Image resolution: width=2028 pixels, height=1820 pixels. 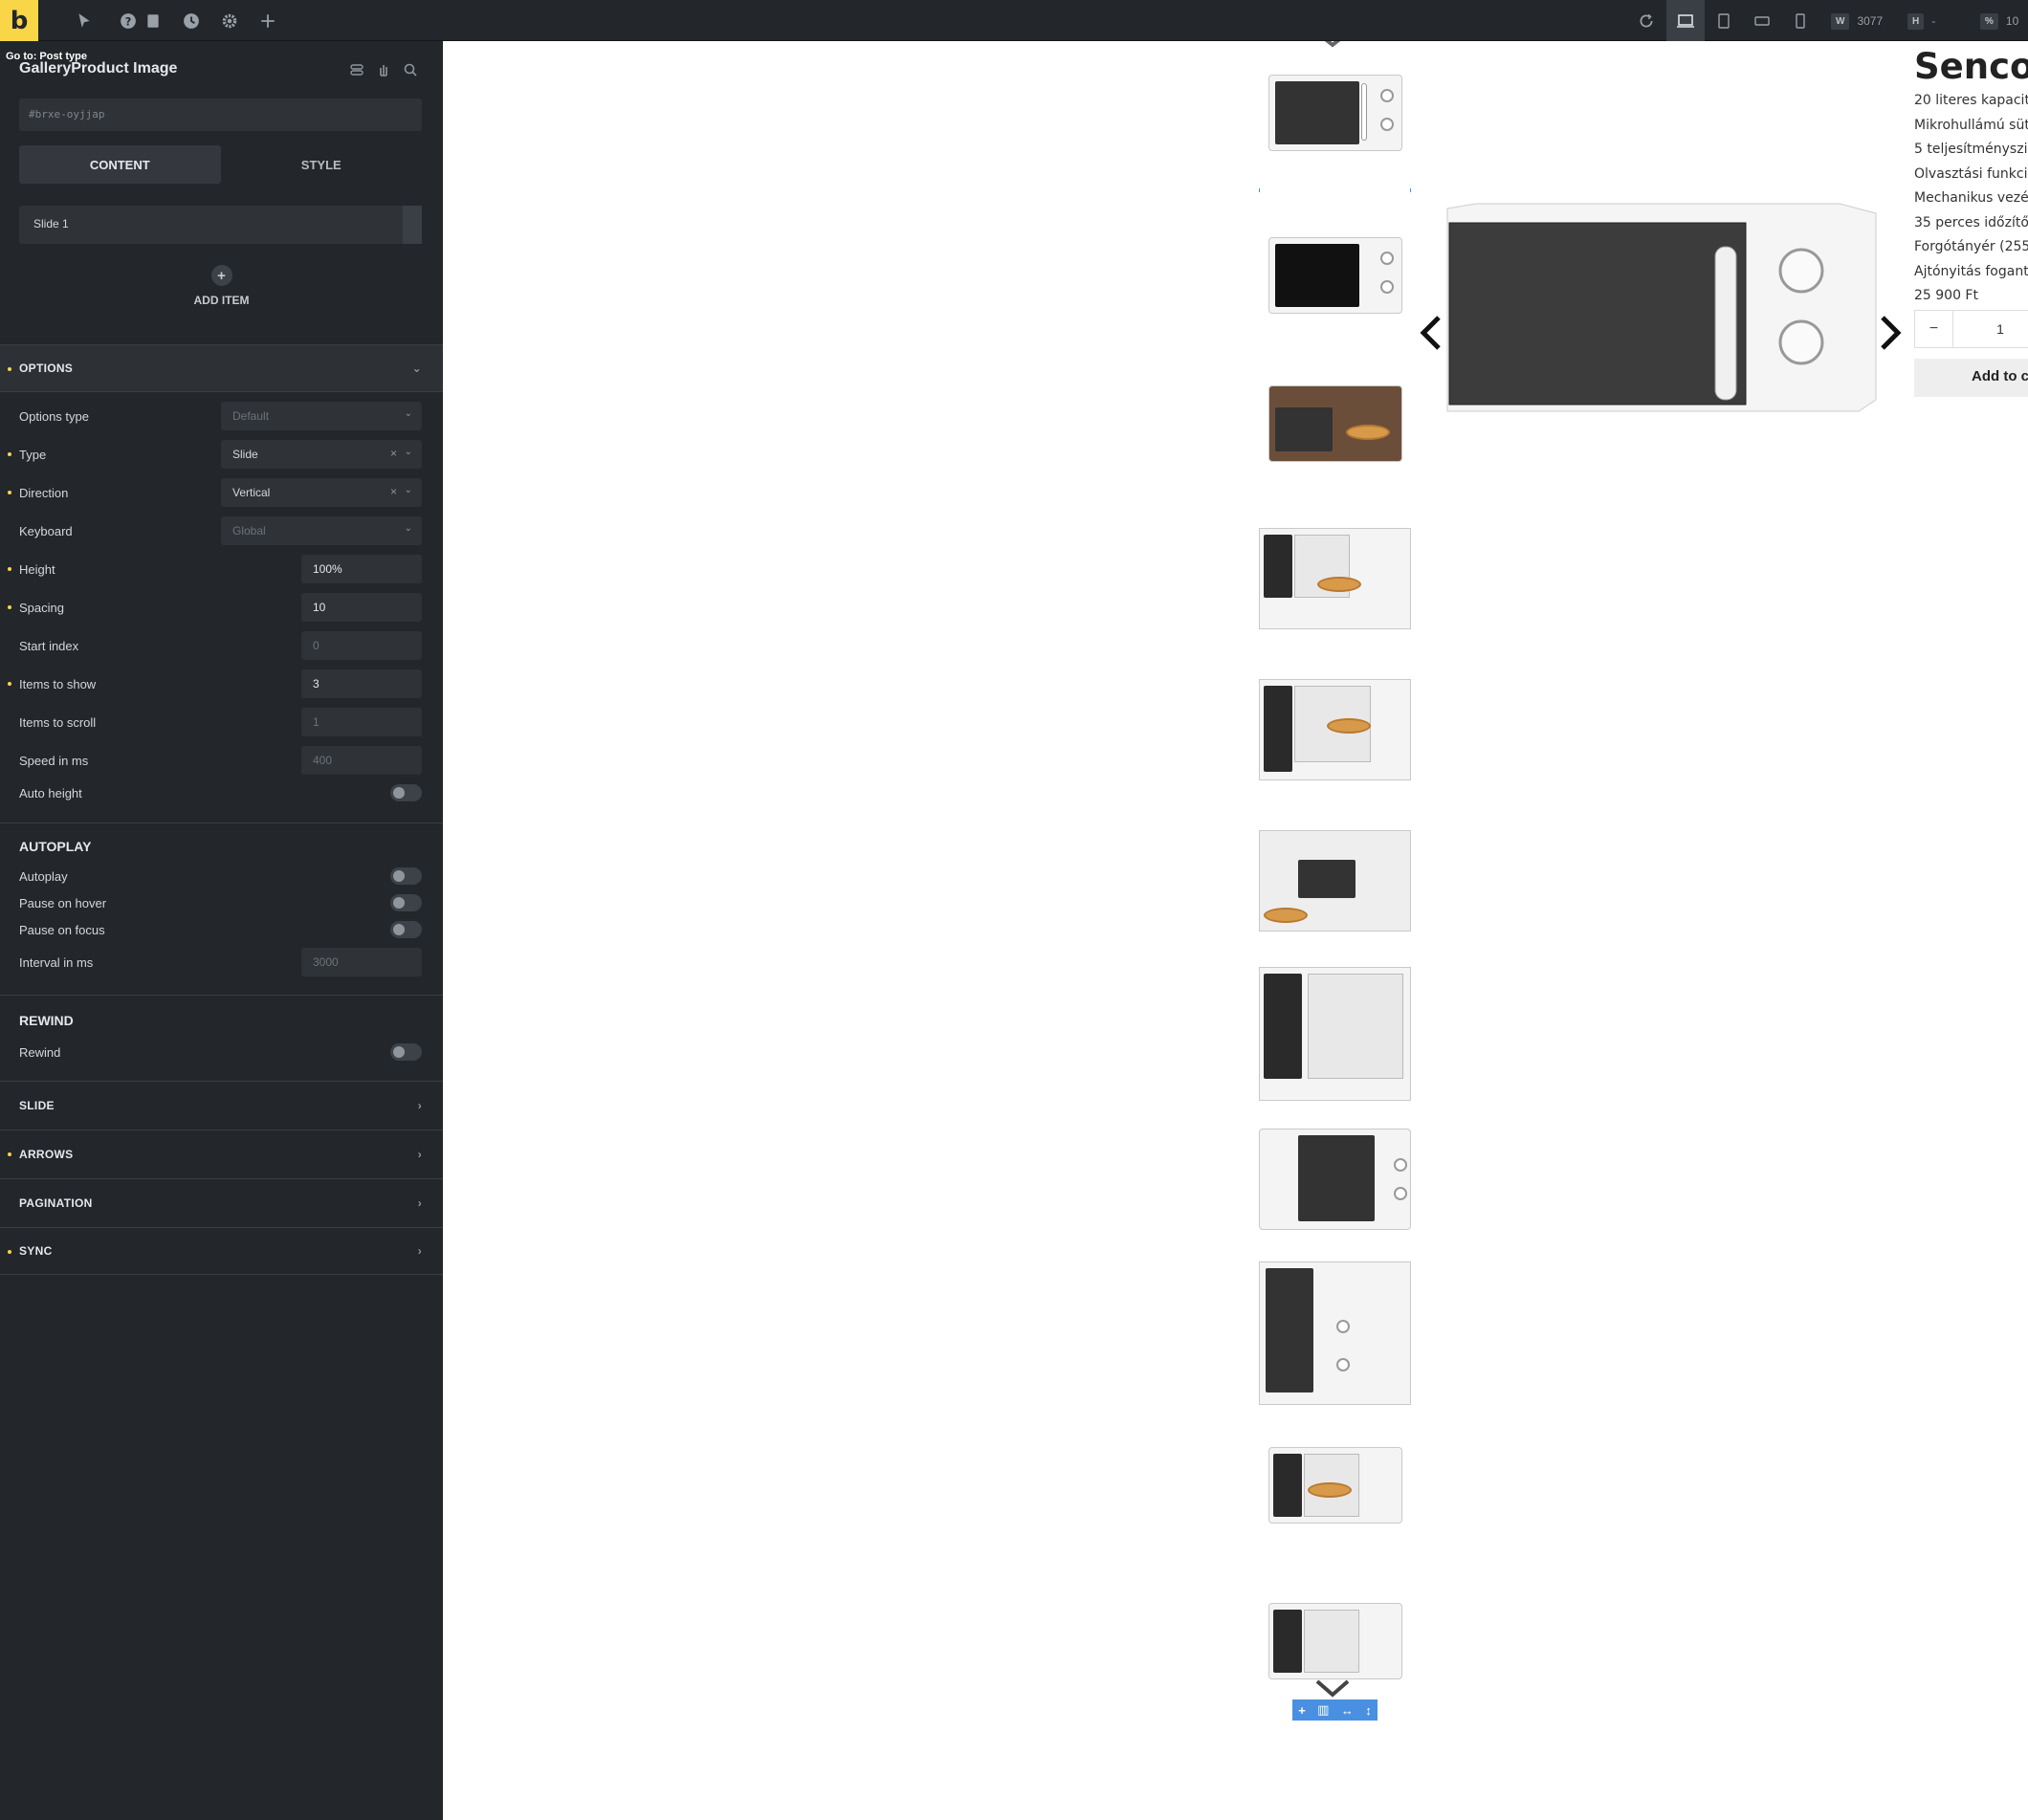 What do you see at coordinates (356, 71) in the screenshot?
I see `toggle-icon` at bounding box center [356, 71].